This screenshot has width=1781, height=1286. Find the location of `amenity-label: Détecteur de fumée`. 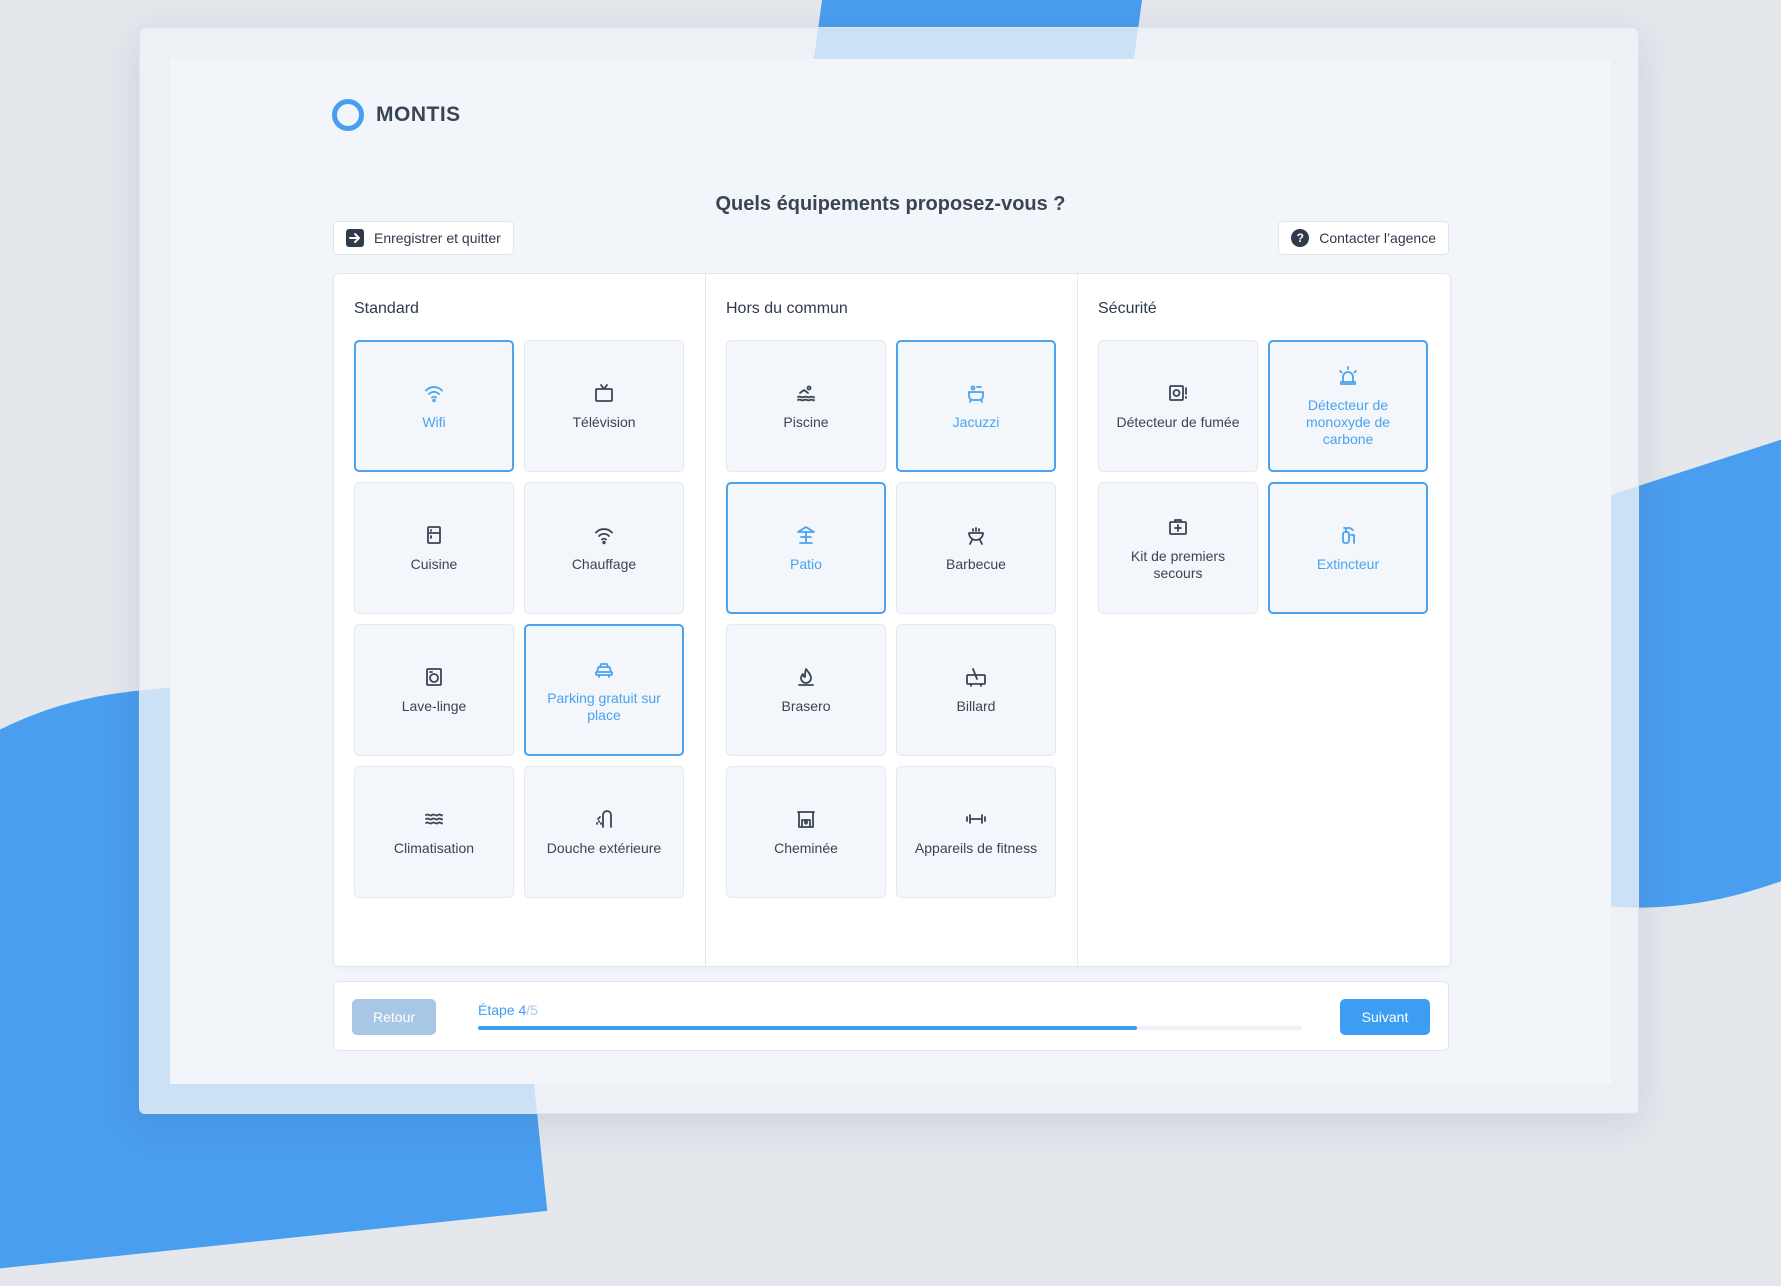

amenity-label: Détecteur de fumée is located at coordinates (1178, 422).